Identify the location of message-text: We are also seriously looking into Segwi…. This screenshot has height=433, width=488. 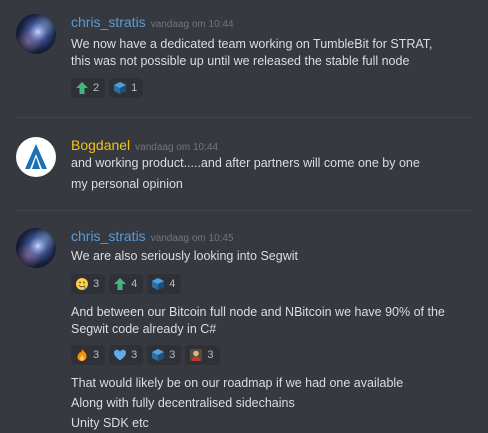
(184, 256).